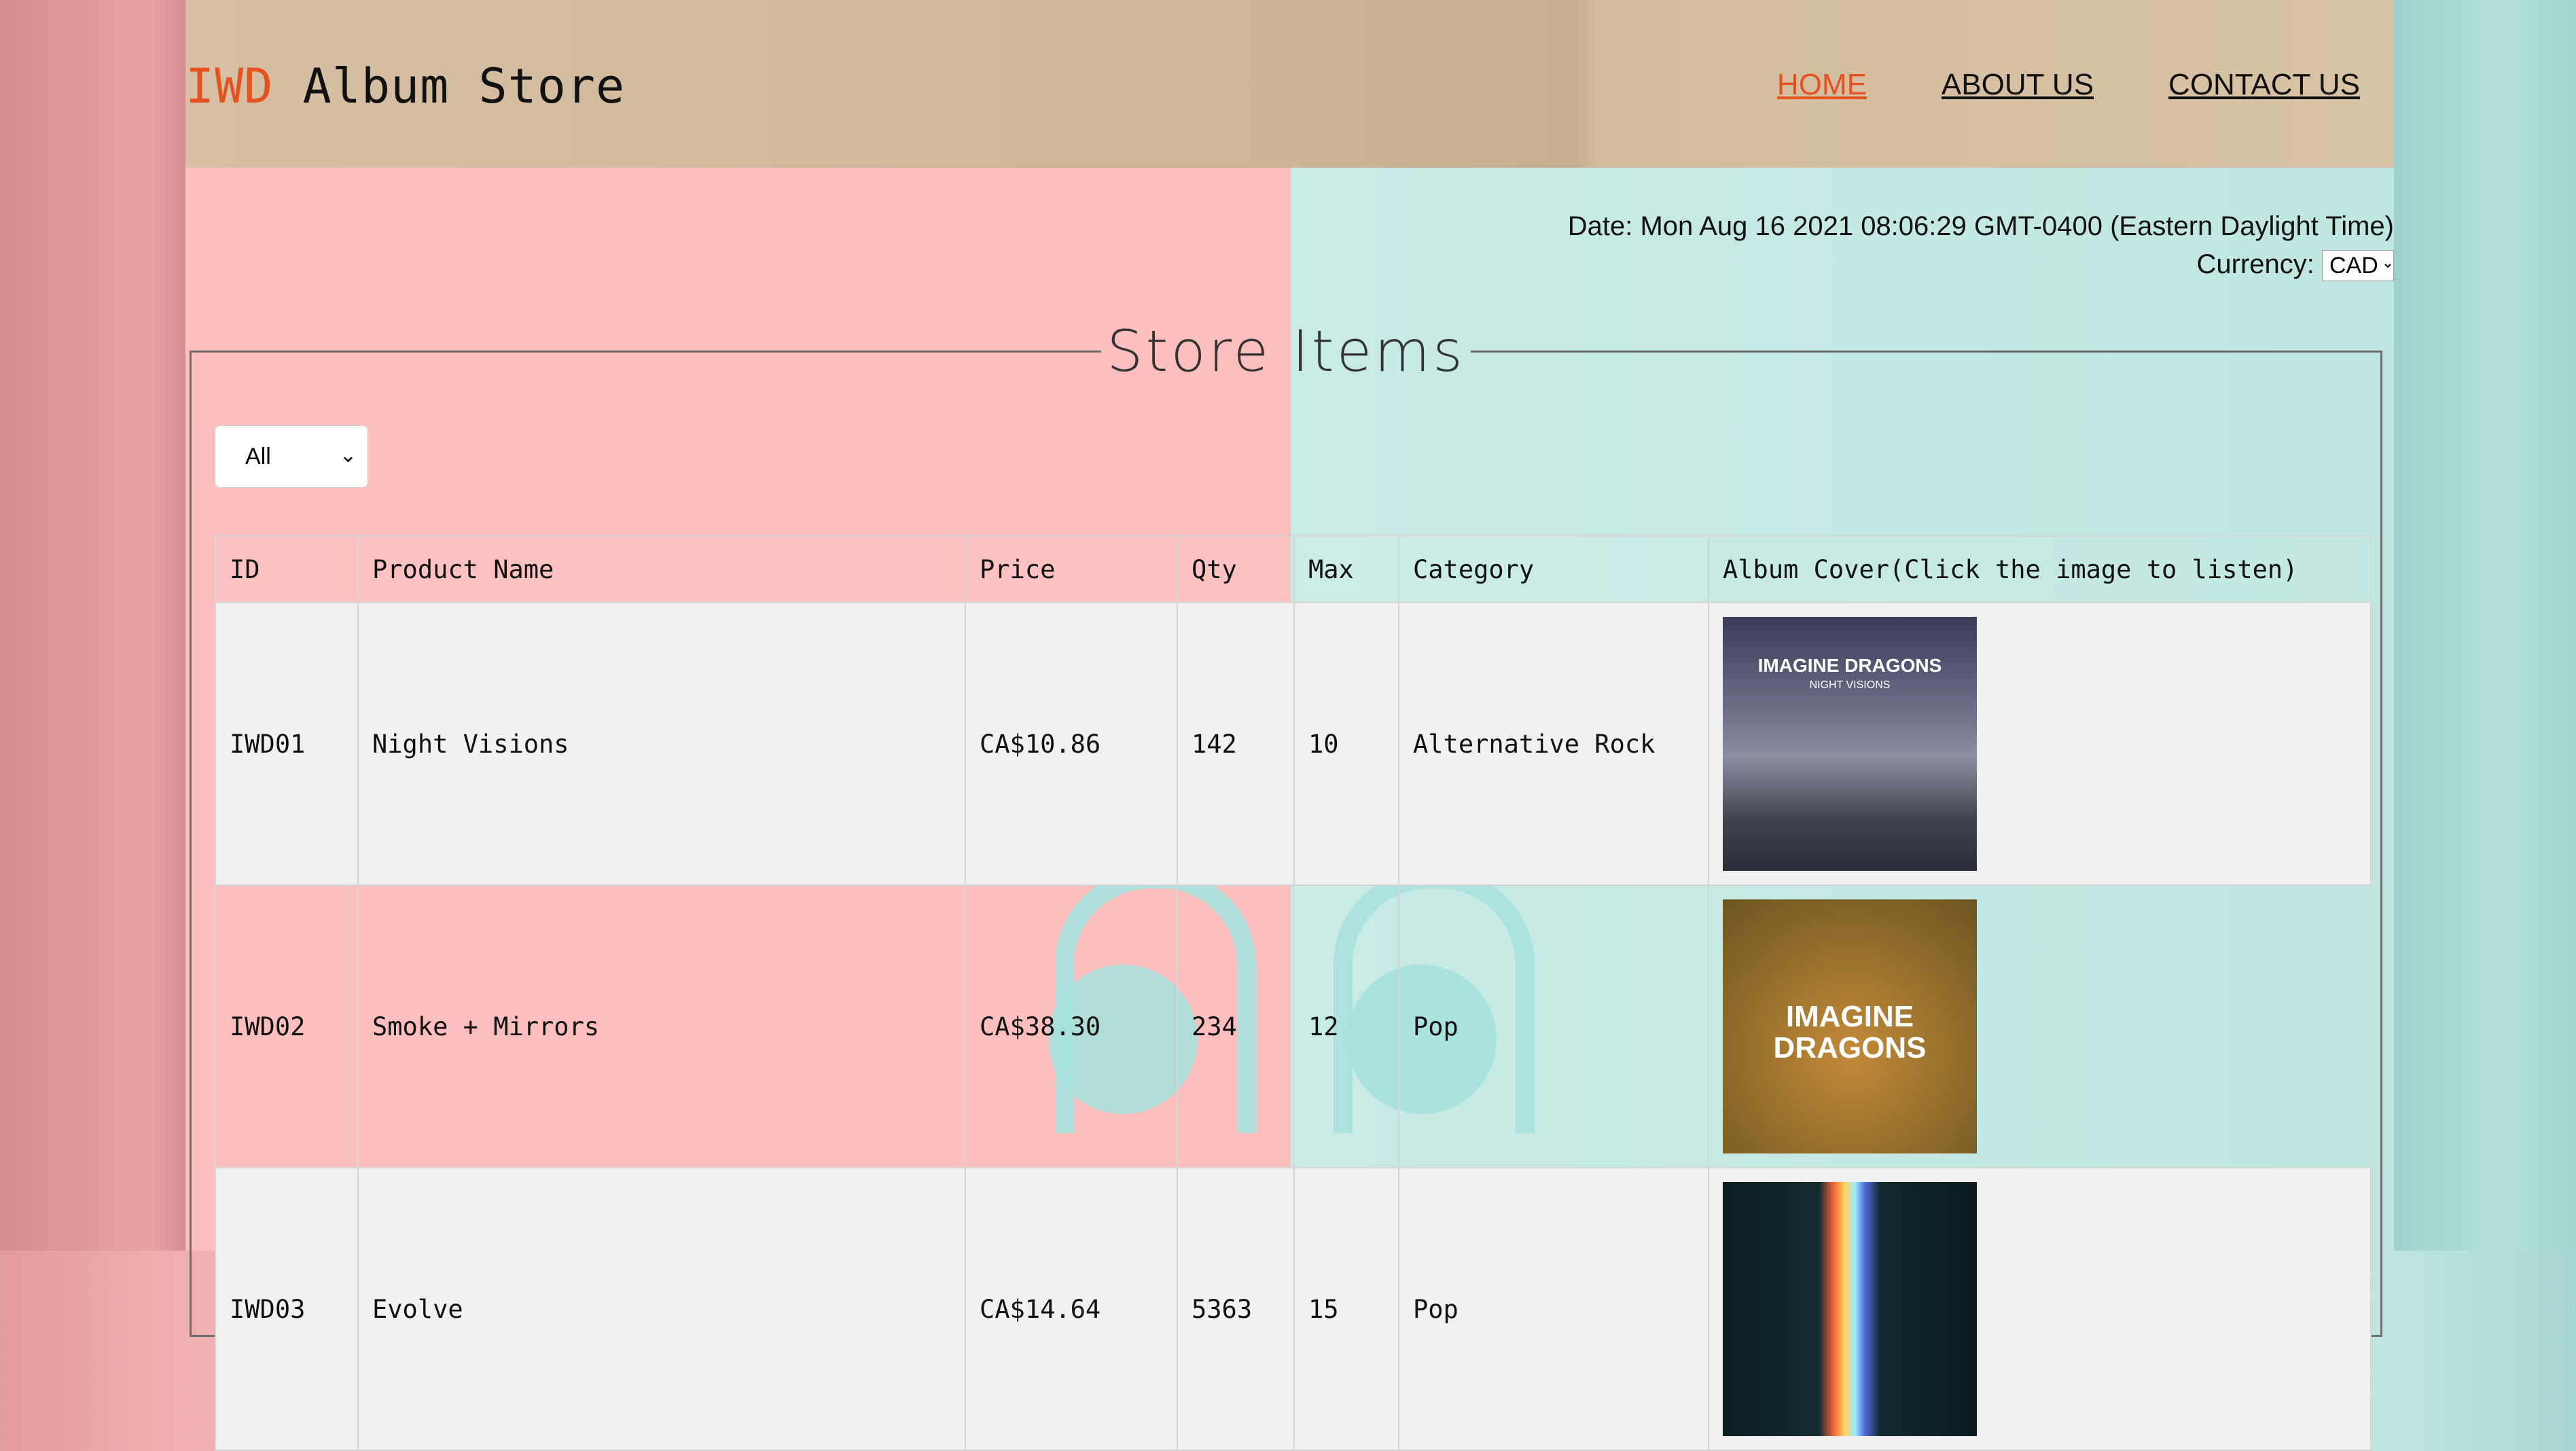 The width and height of the screenshot is (2576, 1451). Describe the element at coordinates (1346, 744) in the screenshot. I see `cell-max: 10` at that location.